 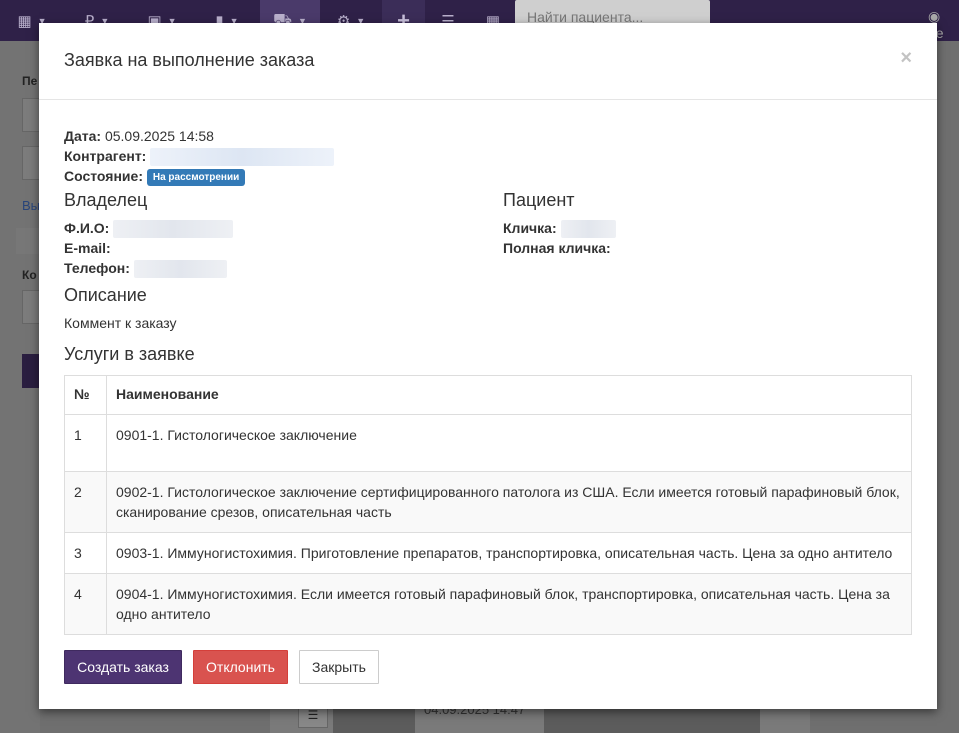 I want to click on status-badge: На рассмотрении, so click(x=196, y=177).